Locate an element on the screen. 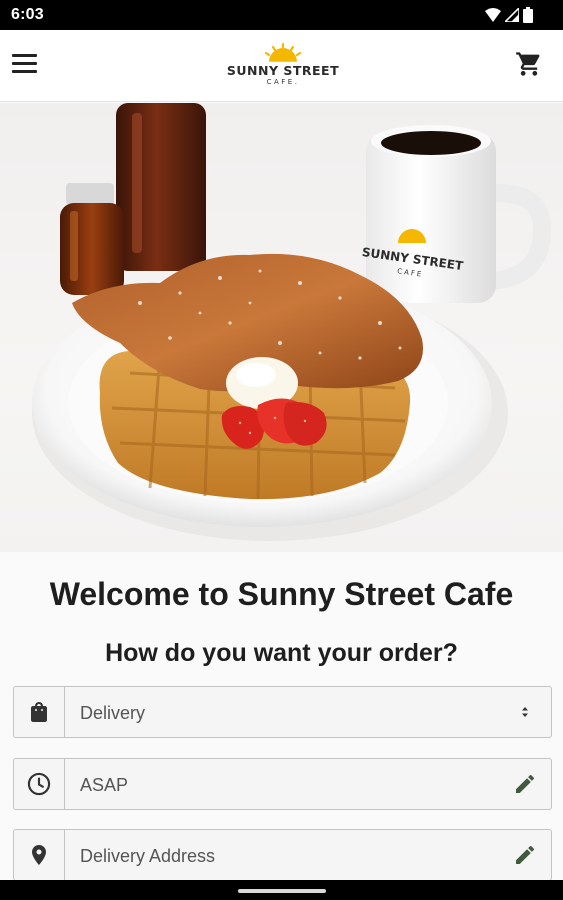 The height and width of the screenshot is (900, 563). delivery-address-field: Delivery Address is located at coordinates (282, 855).